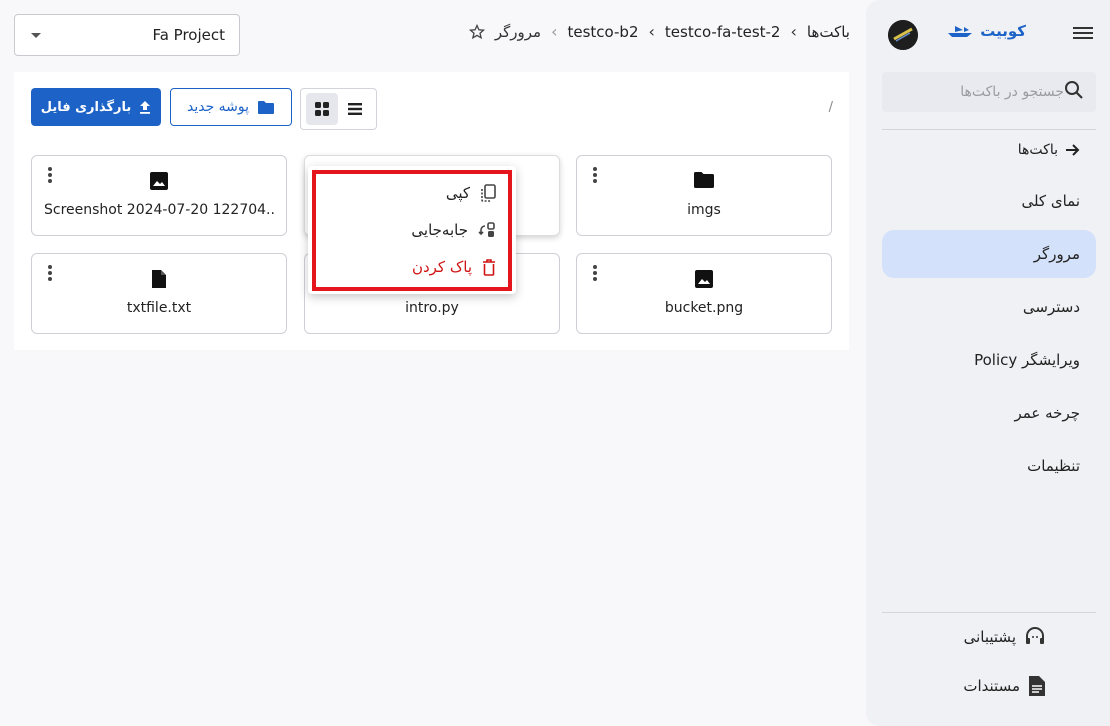 This screenshot has width=1110, height=726. Describe the element at coordinates (979, 92) in the screenshot. I see `search-input` at that location.